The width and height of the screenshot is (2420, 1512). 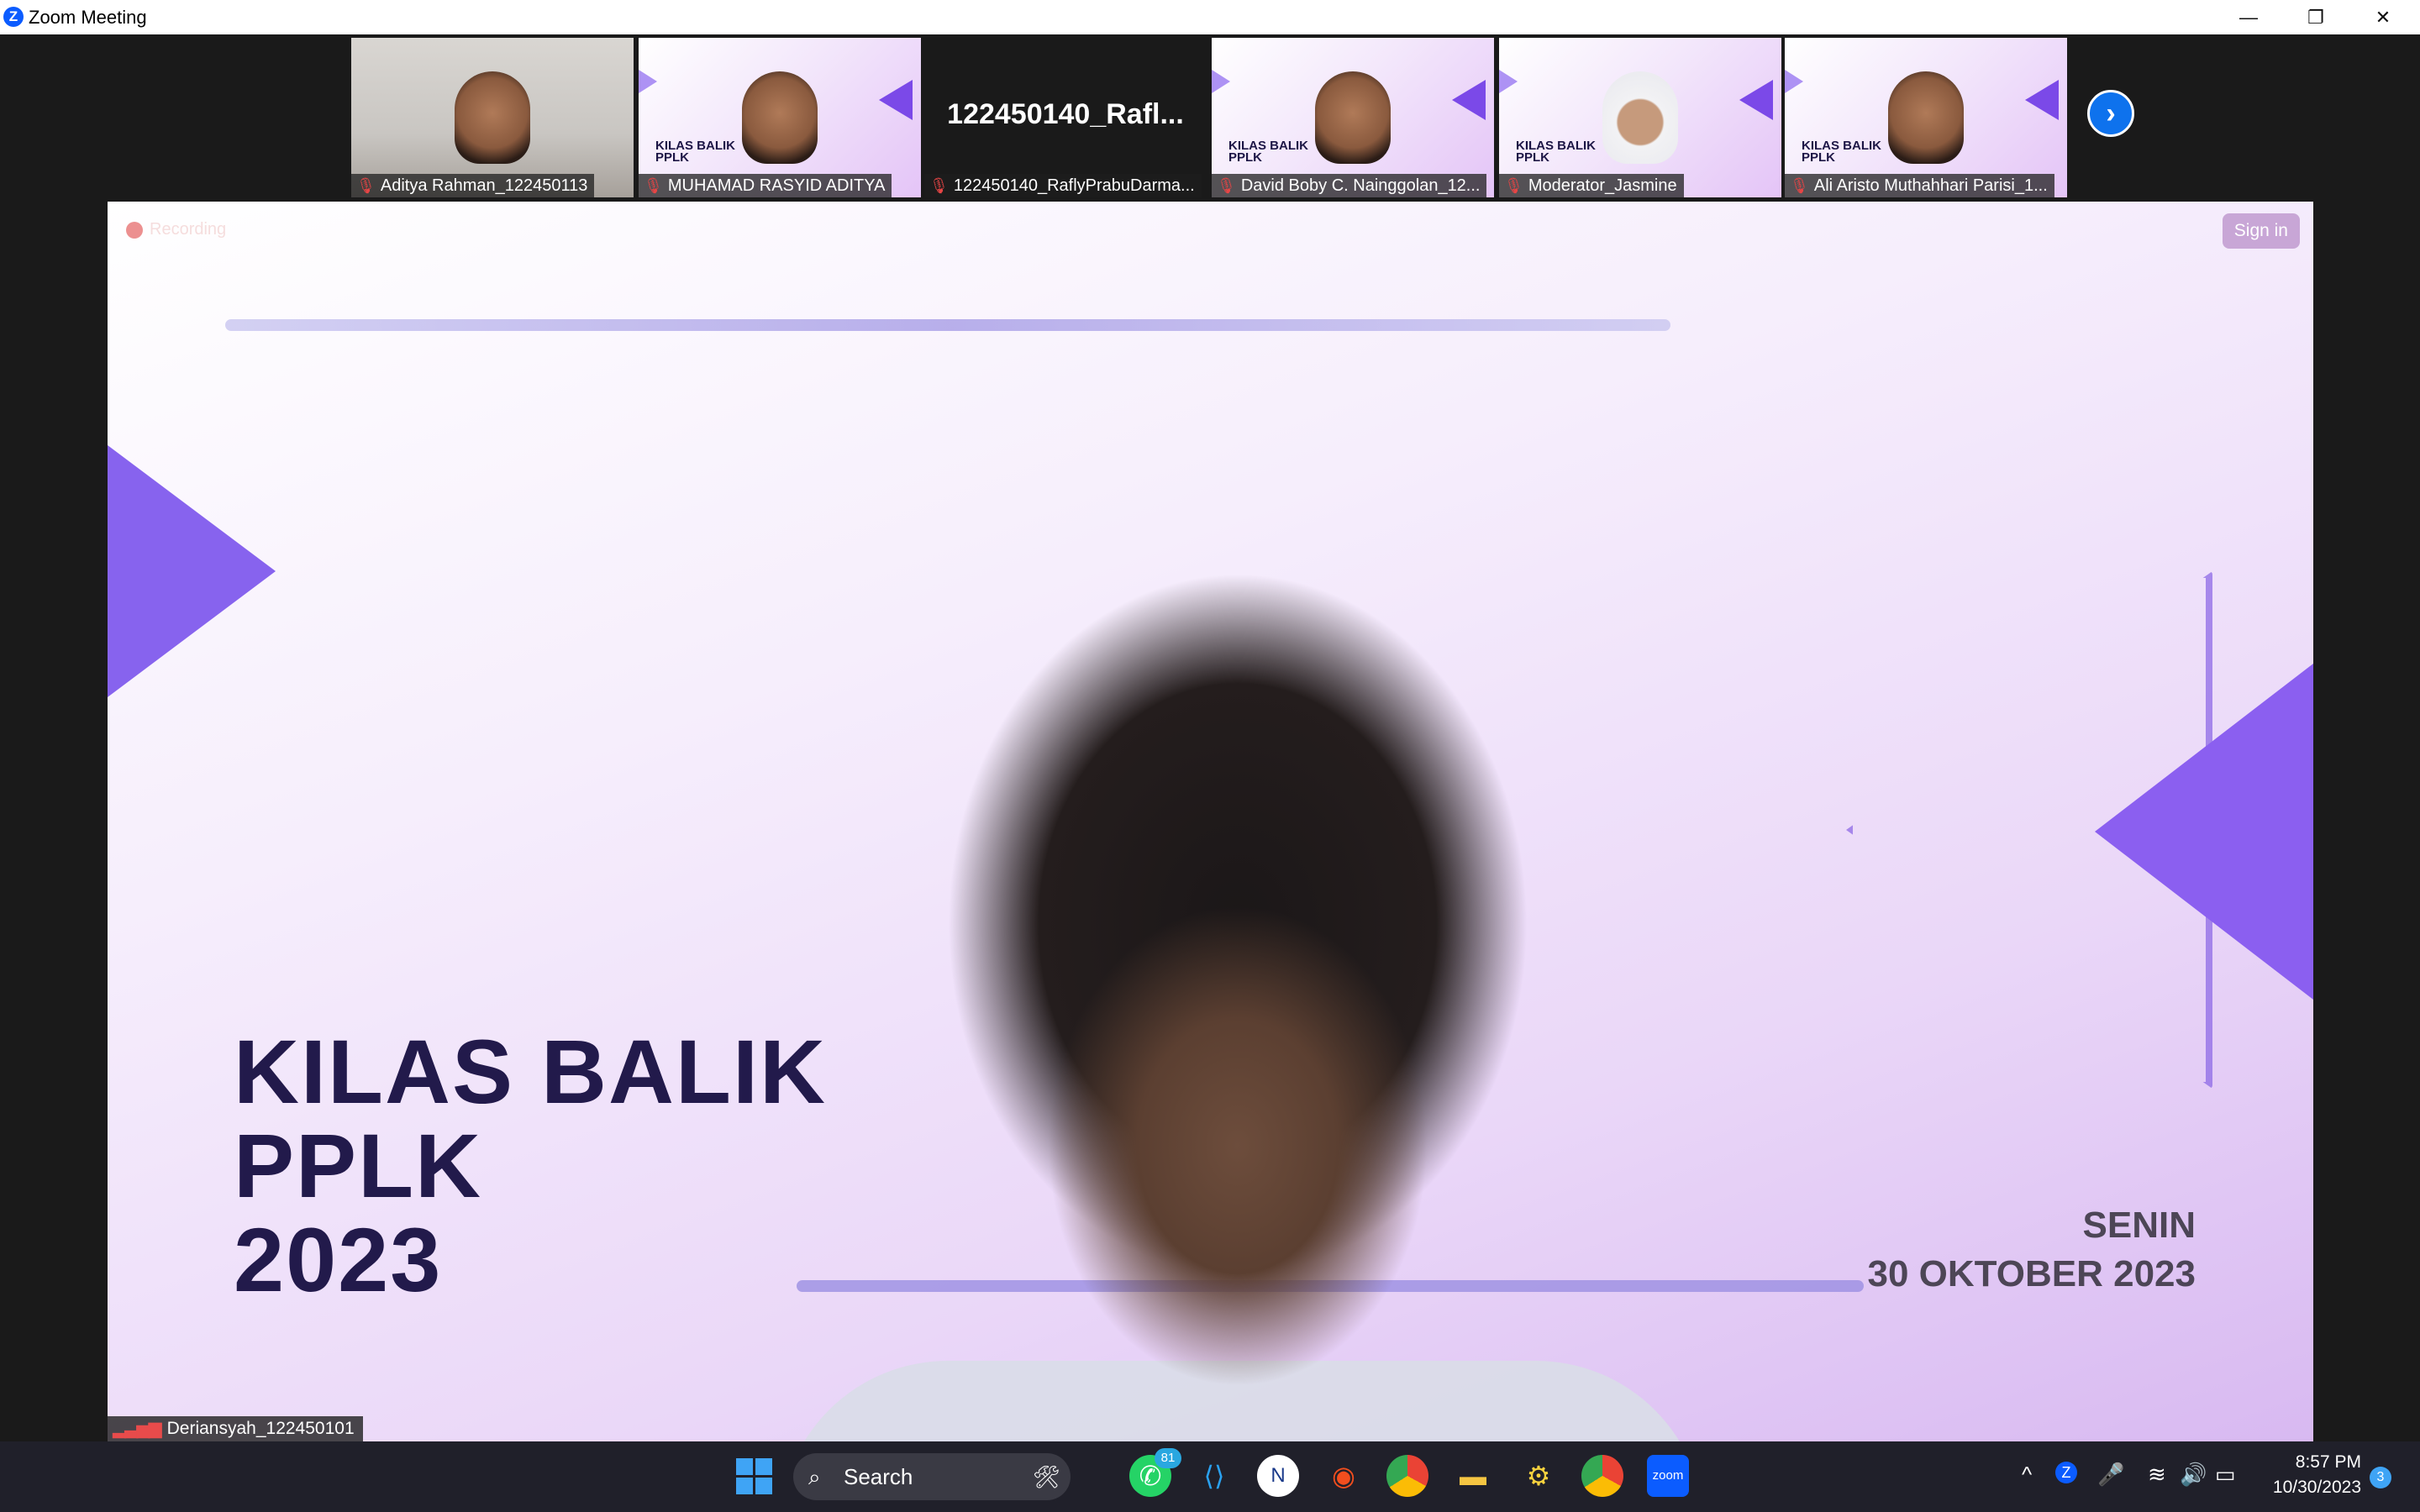 What do you see at coordinates (2315, 17) in the screenshot?
I see `restore-button: ❐` at bounding box center [2315, 17].